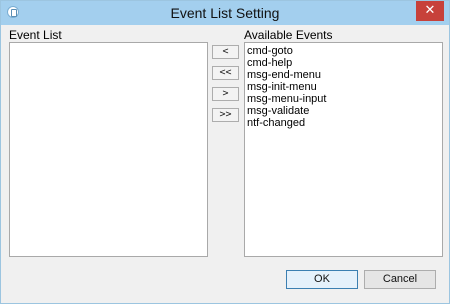 The image size is (450, 304). What do you see at coordinates (400, 279) in the screenshot?
I see `cancel-button: Cancel` at bounding box center [400, 279].